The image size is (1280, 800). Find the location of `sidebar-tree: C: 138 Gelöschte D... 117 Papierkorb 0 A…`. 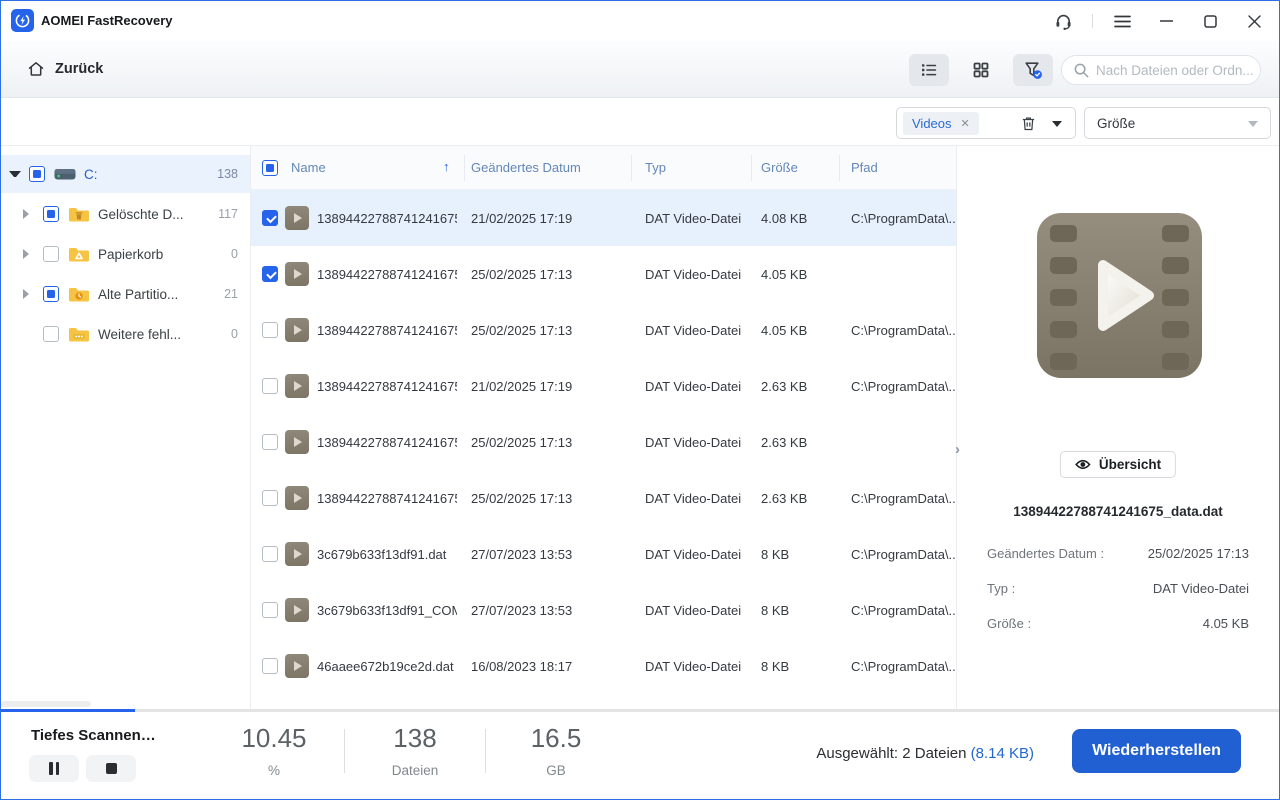

sidebar-tree: C: 138 Gelöschte D... 117 Papierkorb 0 A… is located at coordinates (126, 427).